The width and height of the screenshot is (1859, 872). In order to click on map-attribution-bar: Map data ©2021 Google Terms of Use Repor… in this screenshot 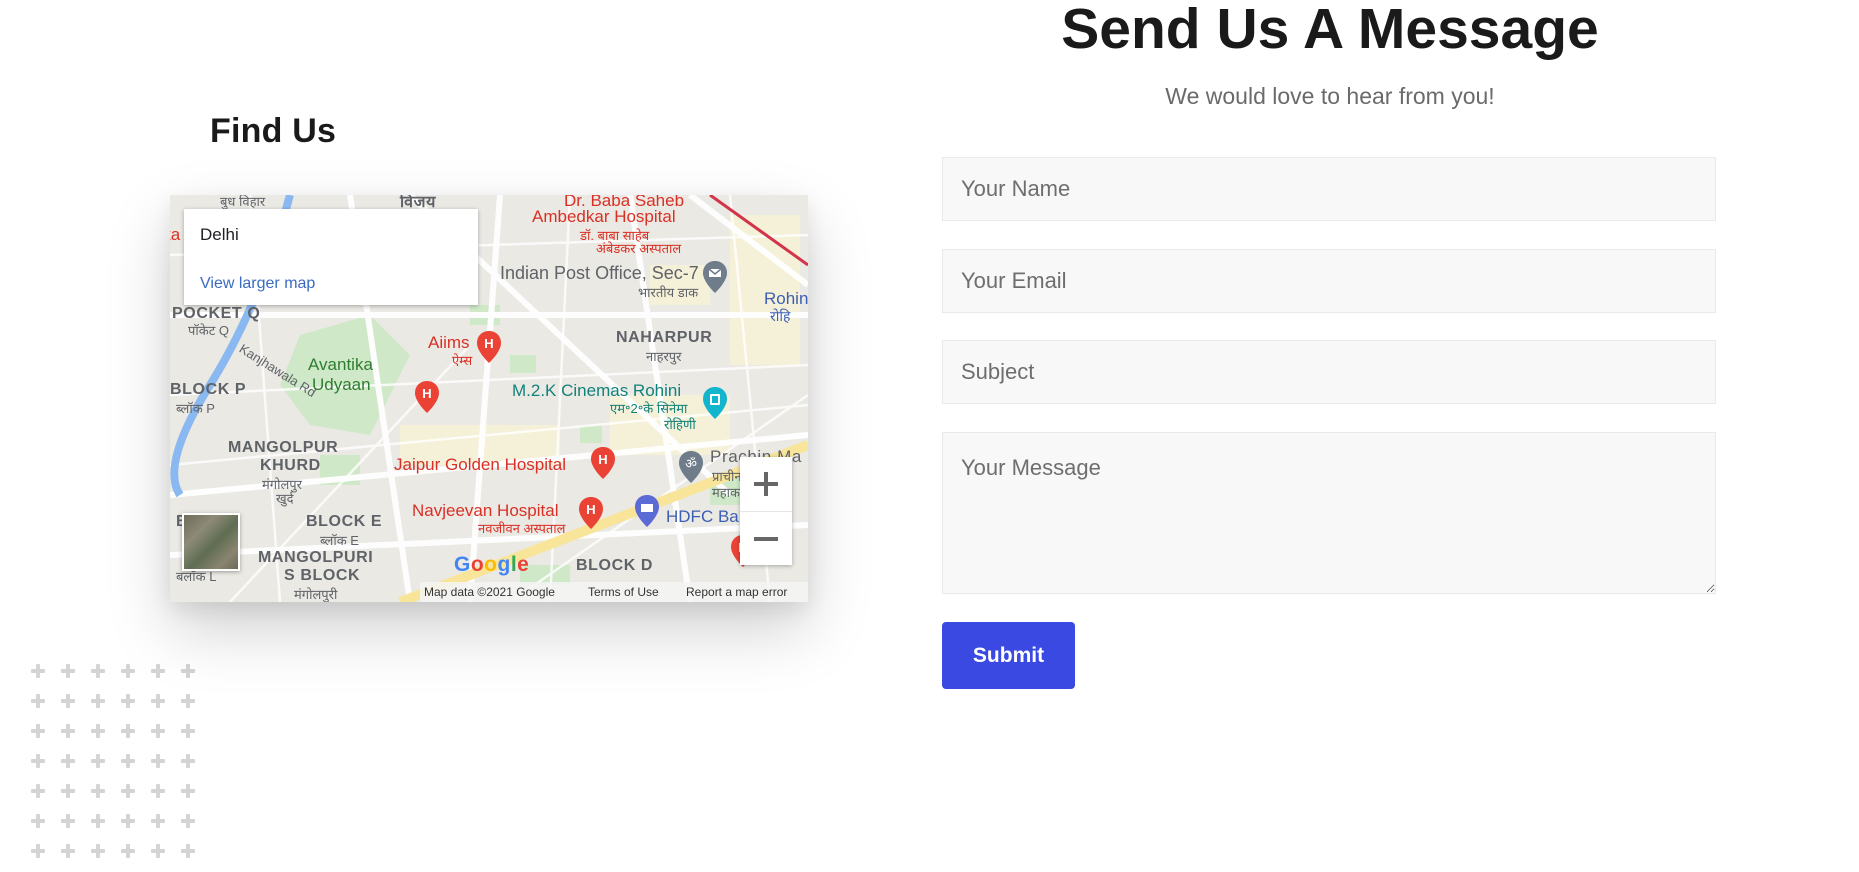, I will do `click(614, 592)`.